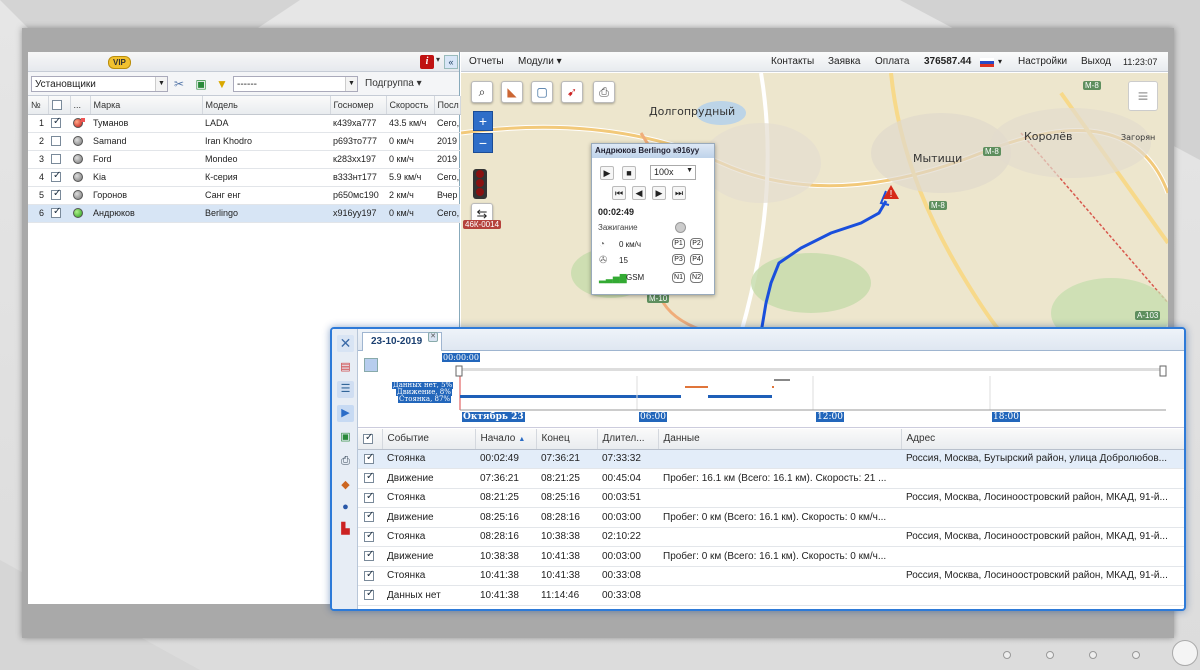 The image size is (1200, 670). Describe the element at coordinates (572, 92) in the screenshot. I see `pin-icon: ➹` at that location.